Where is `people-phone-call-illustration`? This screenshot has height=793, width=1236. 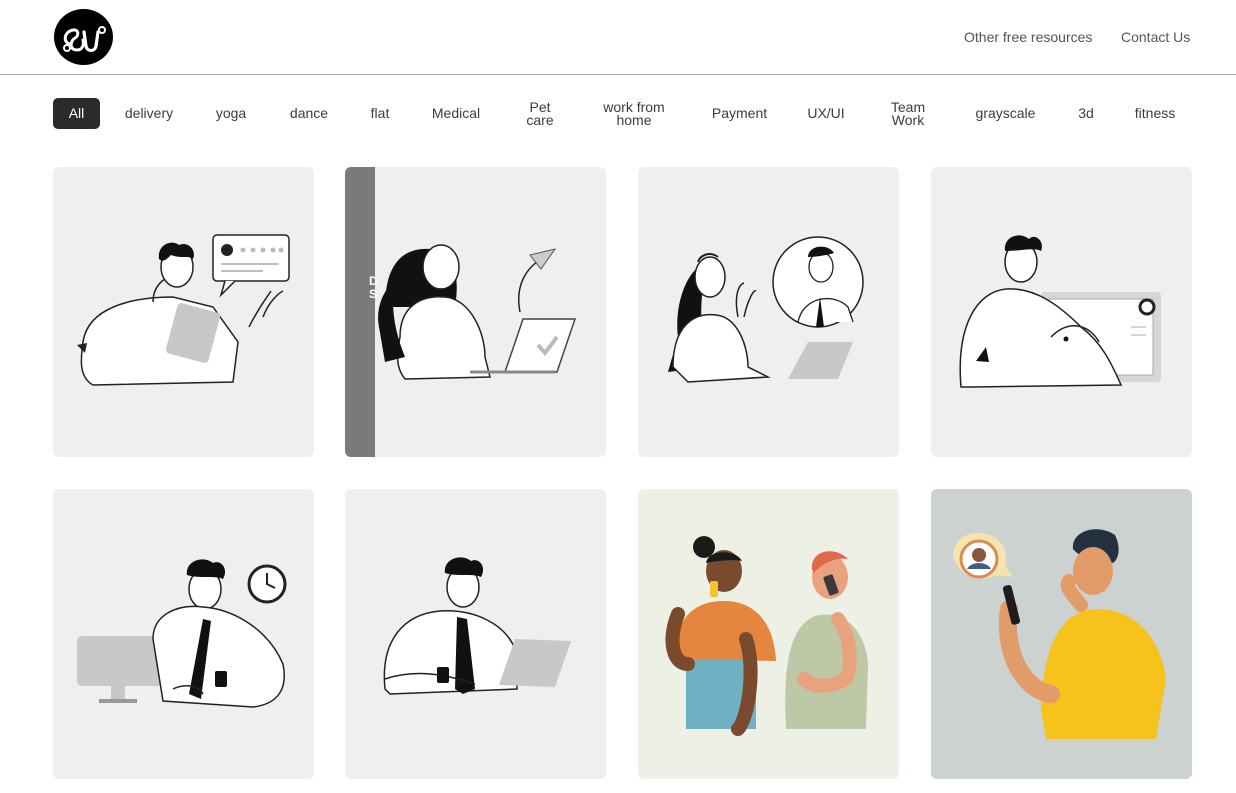
people-phone-call-illustration is located at coordinates (766, 636).